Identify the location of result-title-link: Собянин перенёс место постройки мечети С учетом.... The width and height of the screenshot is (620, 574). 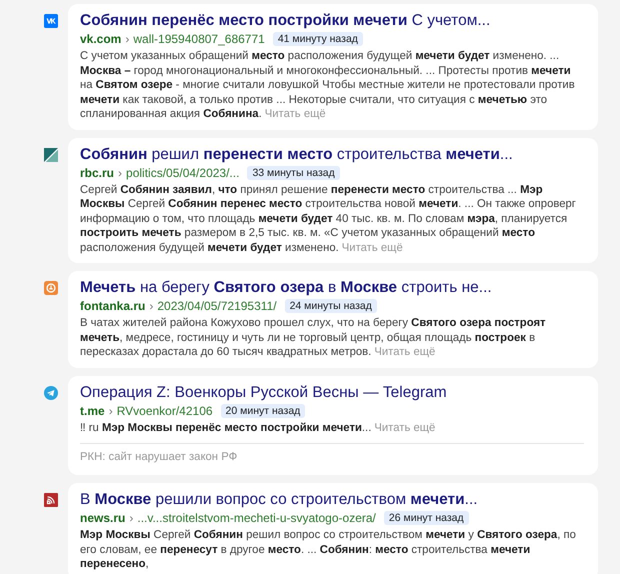
(285, 21).